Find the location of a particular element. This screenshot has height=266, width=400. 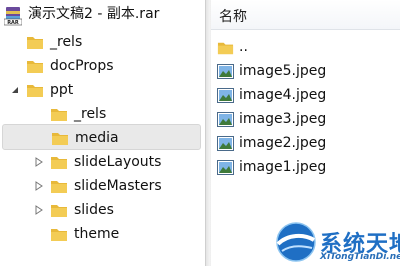

tree-item-rels: _rels is located at coordinates (102, 42).